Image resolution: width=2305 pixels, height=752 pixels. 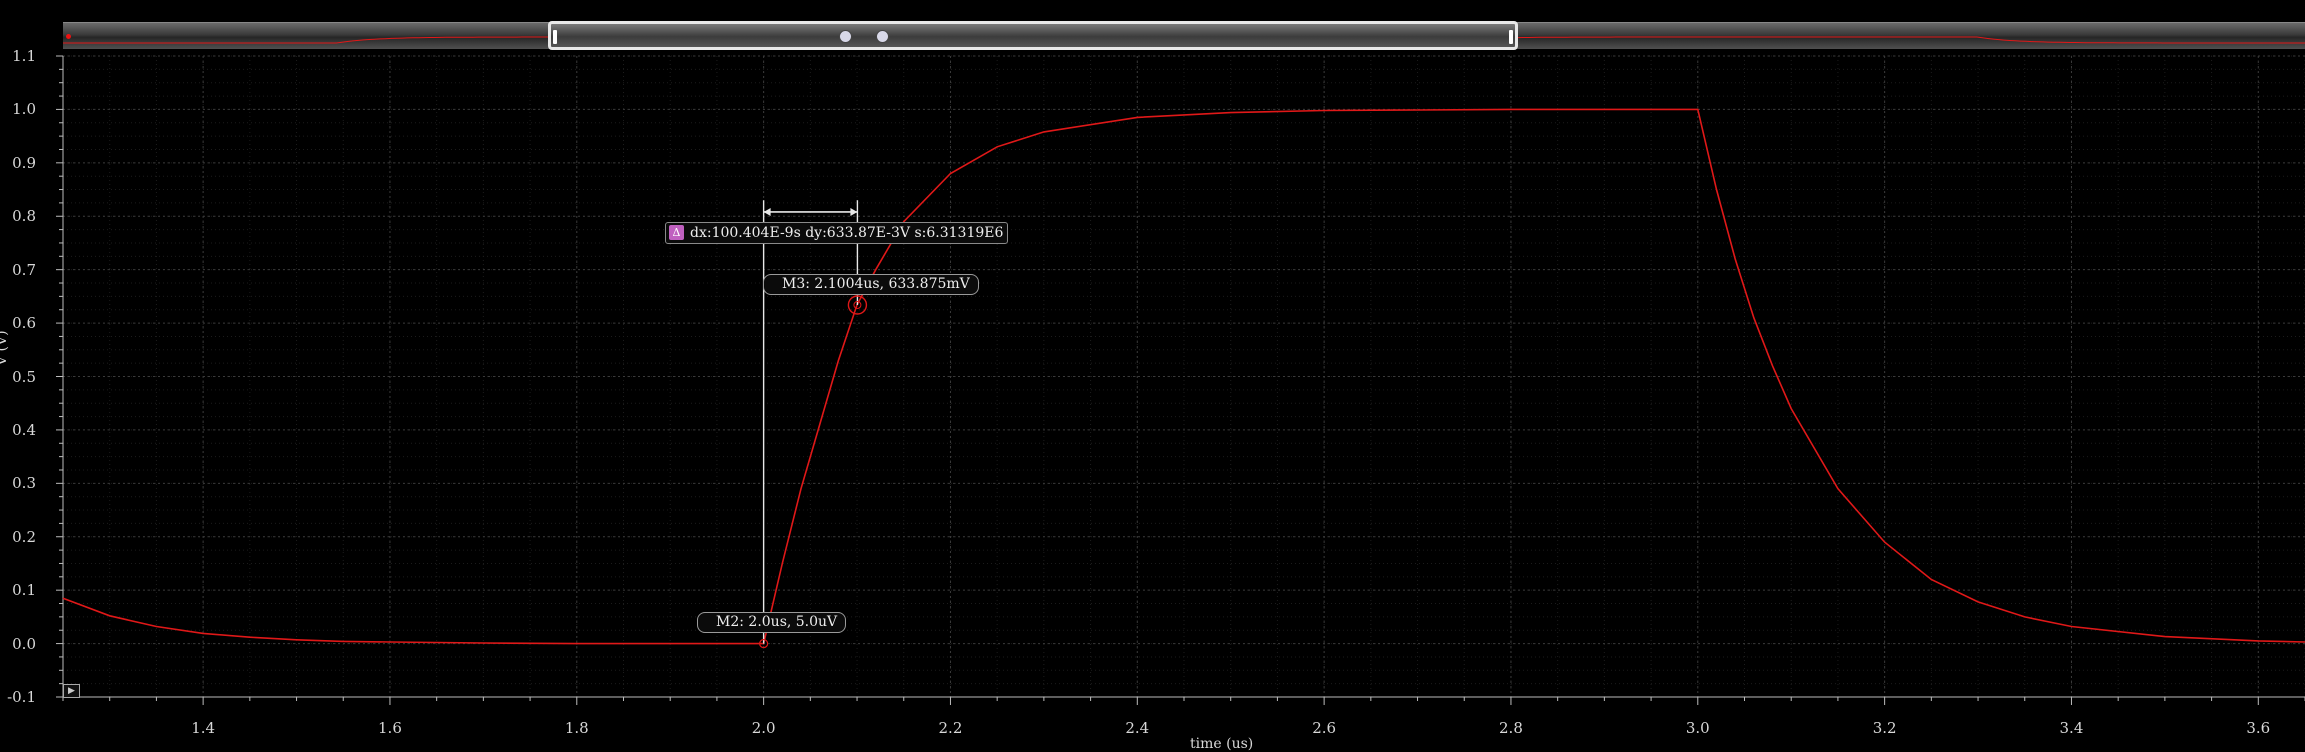 What do you see at coordinates (24, 109) in the screenshot?
I see `y-tick-label: 1.0` at bounding box center [24, 109].